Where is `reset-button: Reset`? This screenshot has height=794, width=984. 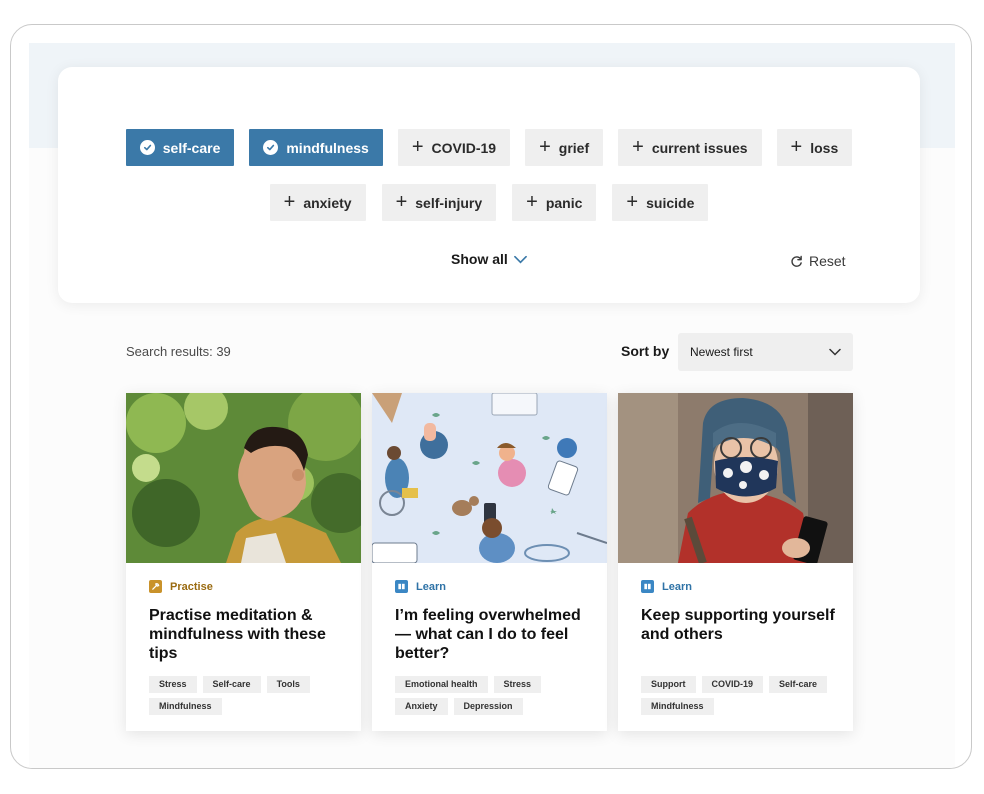 reset-button: Reset is located at coordinates (818, 261).